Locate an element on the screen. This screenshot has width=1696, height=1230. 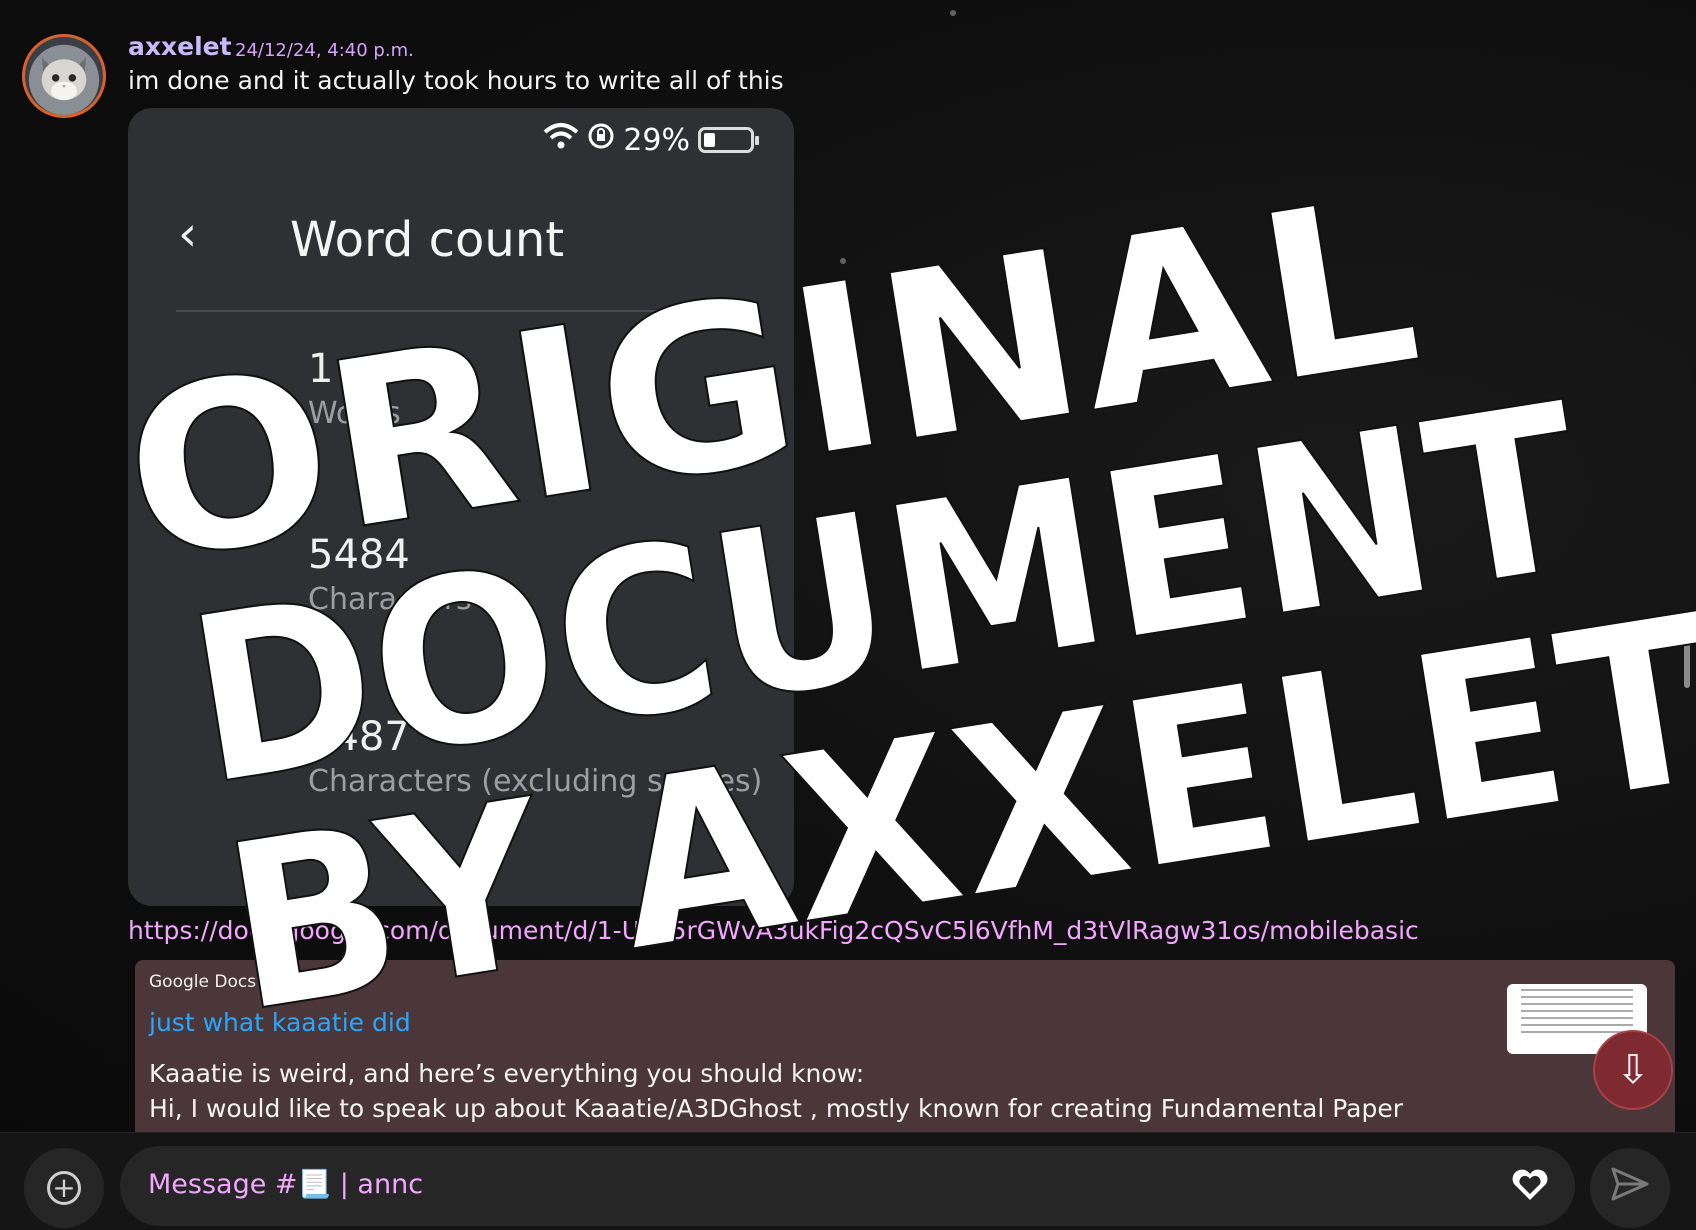
cat-avatar-icon is located at coordinates (64, 79).